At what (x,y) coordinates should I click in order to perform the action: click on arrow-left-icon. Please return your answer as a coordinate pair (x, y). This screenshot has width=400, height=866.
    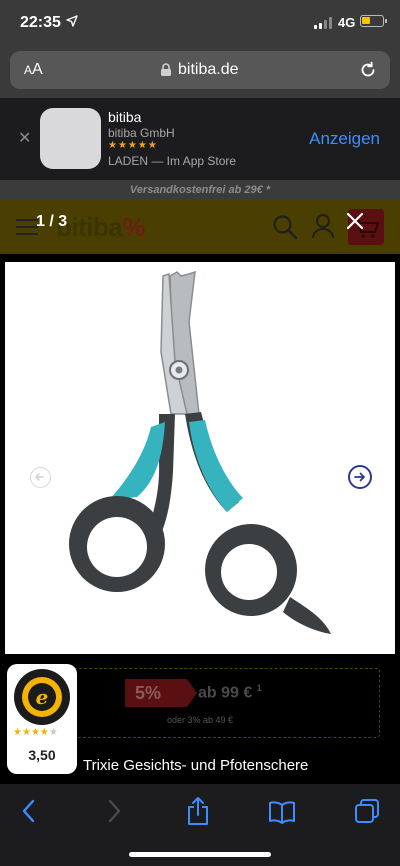
    Looking at the image, I should click on (39, 477).